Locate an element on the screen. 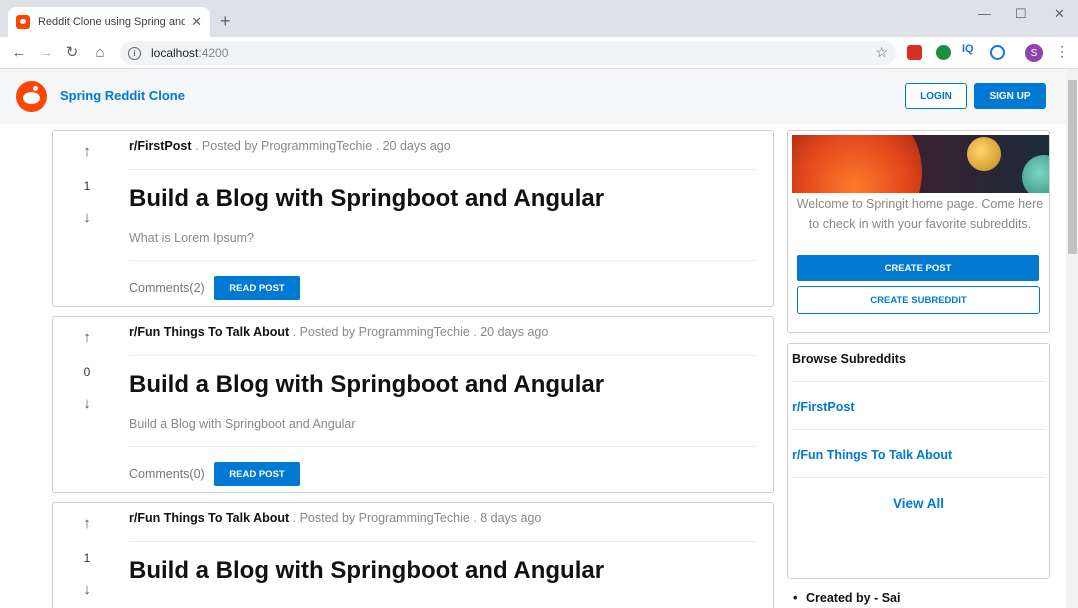  back-arrow-icon: ← is located at coordinates (19, 53).